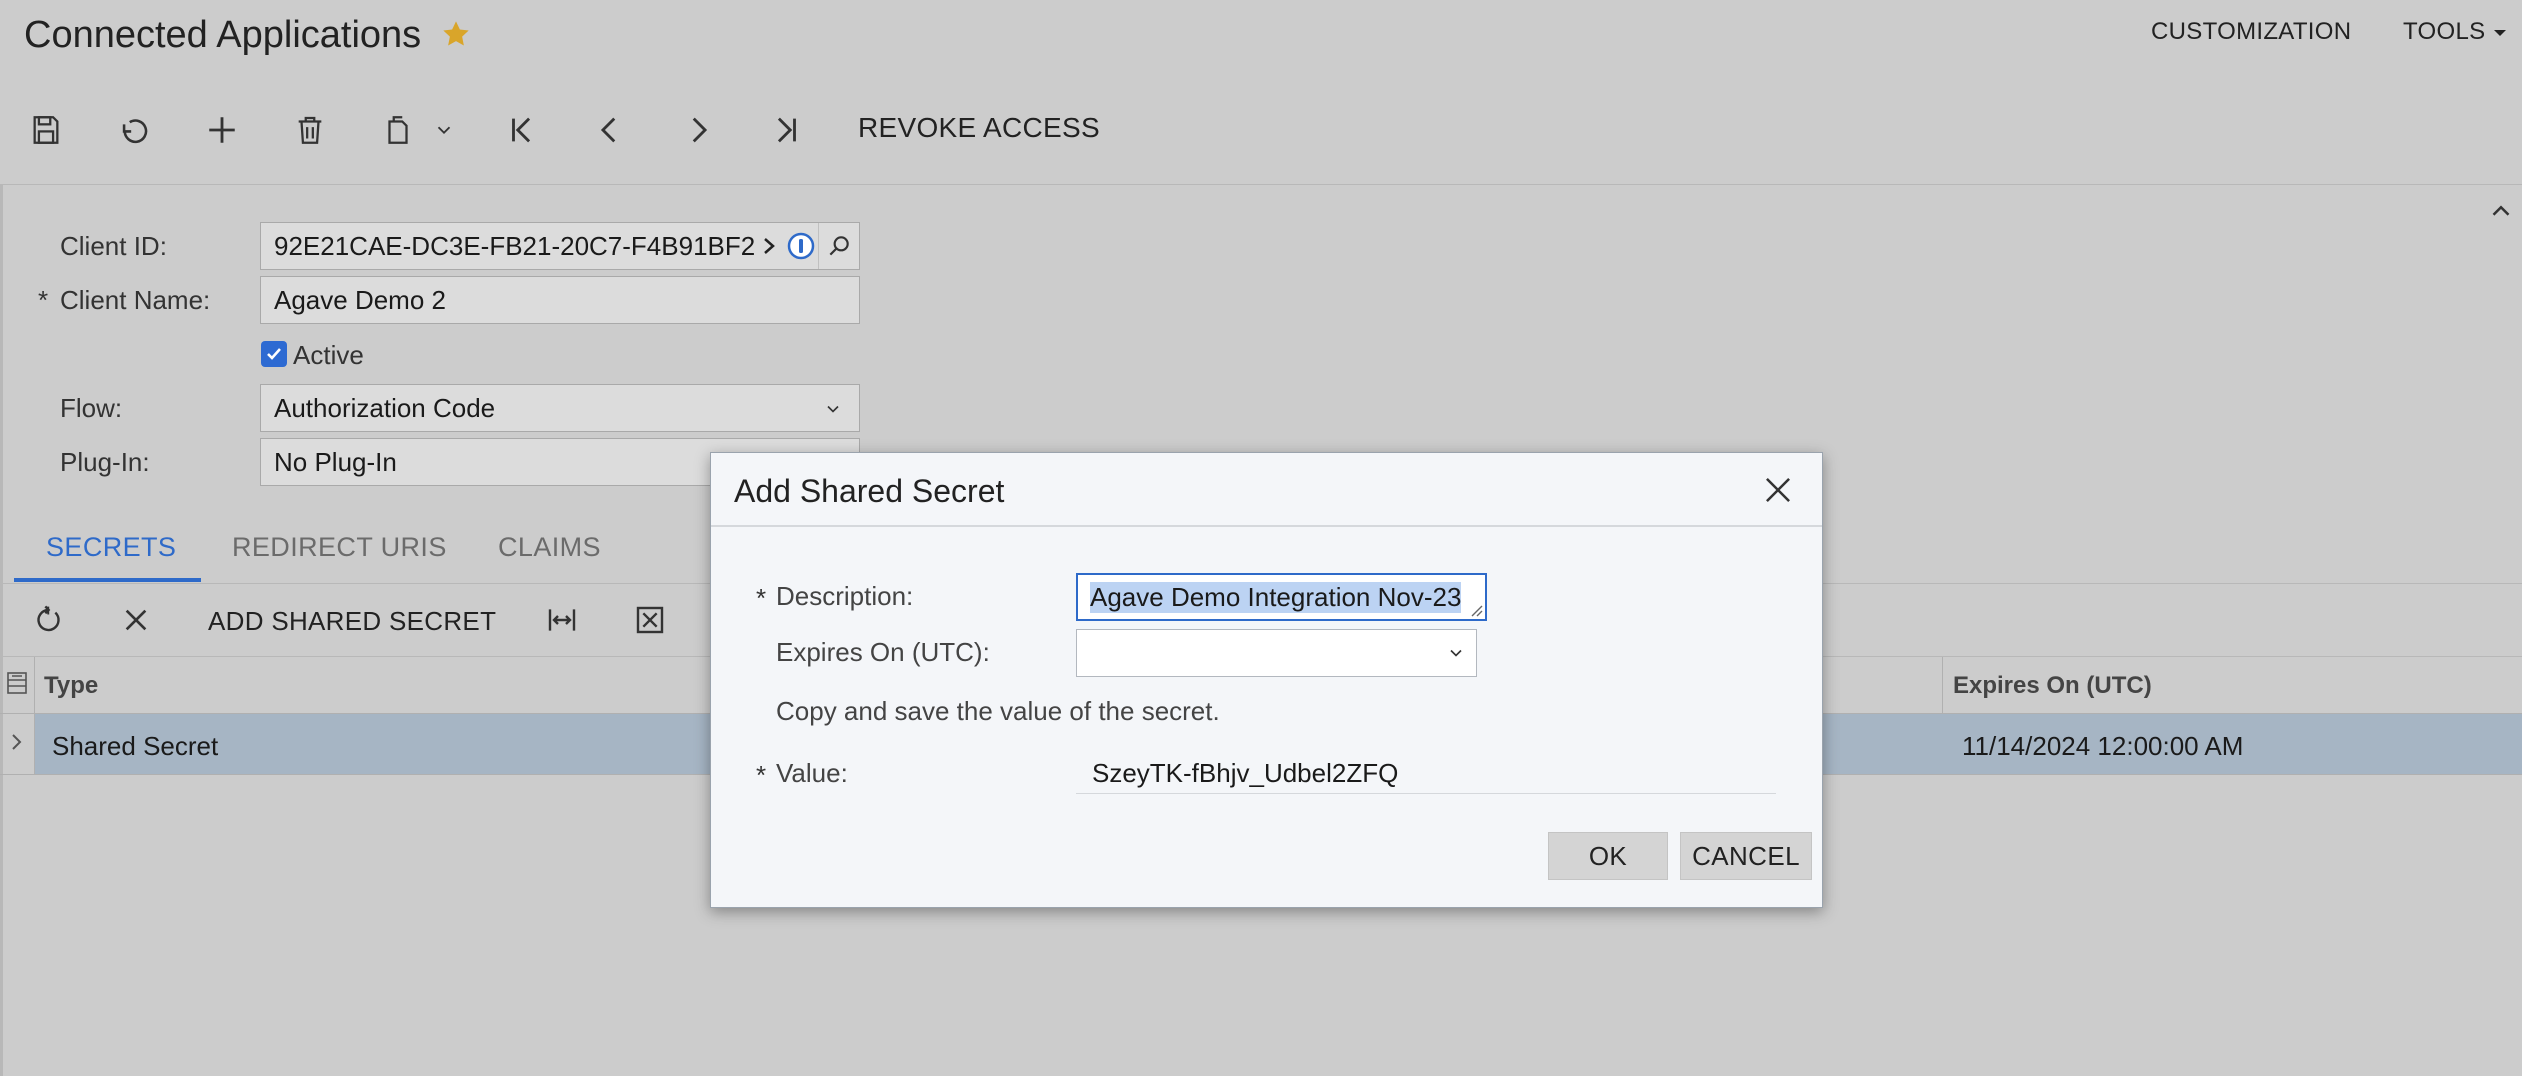 The image size is (2522, 1076). Describe the element at coordinates (18, 742) in the screenshot. I see `expand-row-chevron-icon` at that location.